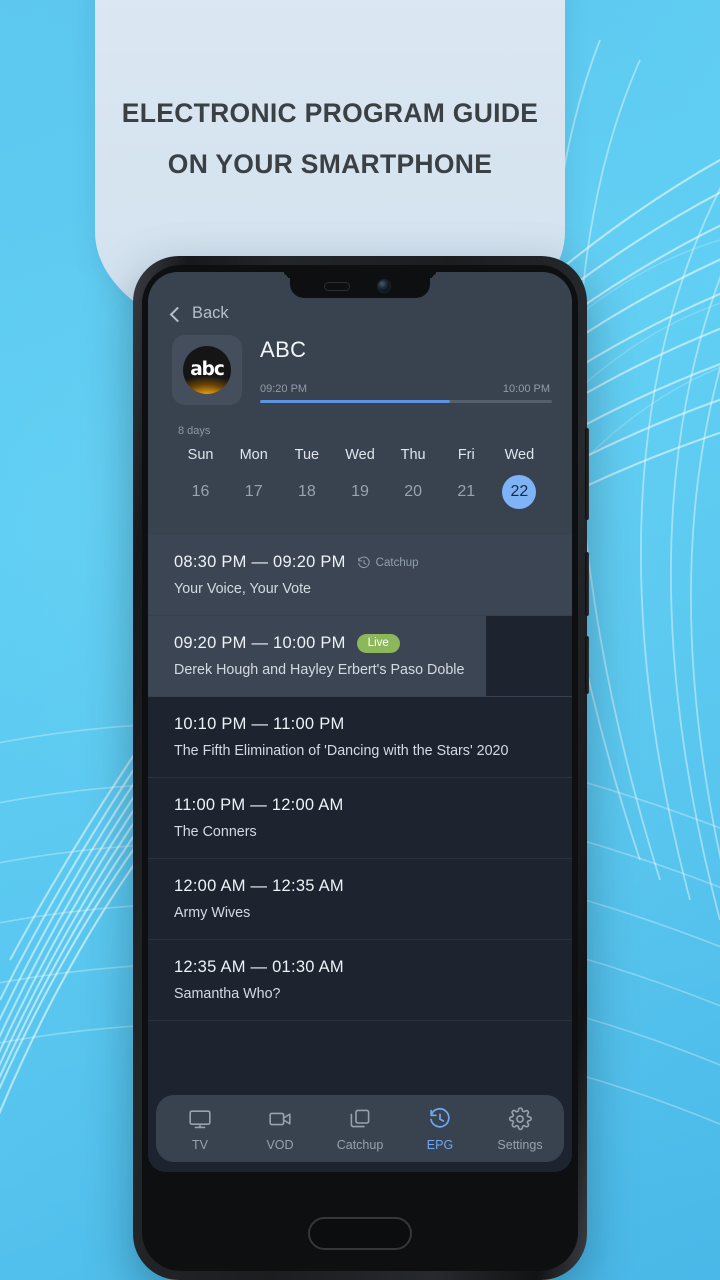 Image resolution: width=720 pixels, height=1280 pixels. I want to click on date-picker-day-number: 16, so click(200, 491).